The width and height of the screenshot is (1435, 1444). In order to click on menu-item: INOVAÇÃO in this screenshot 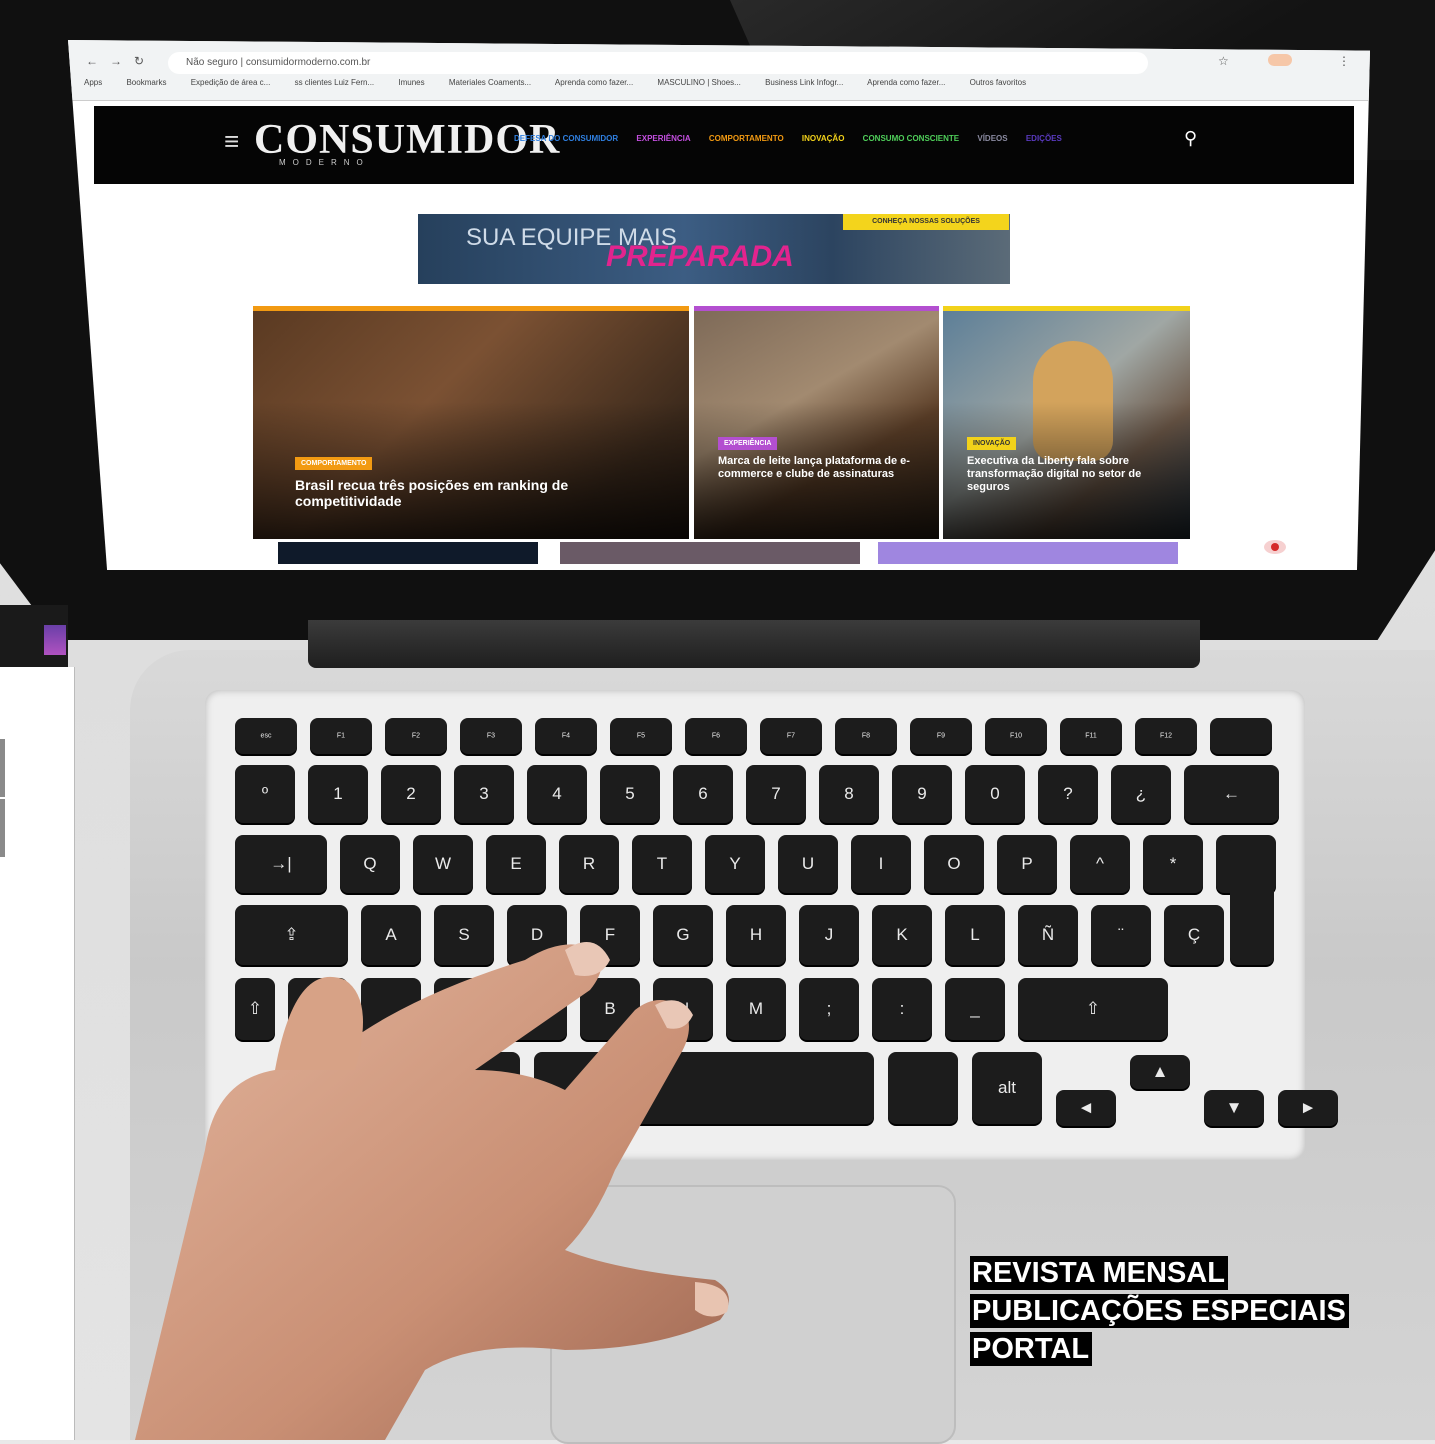, I will do `click(823, 138)`.